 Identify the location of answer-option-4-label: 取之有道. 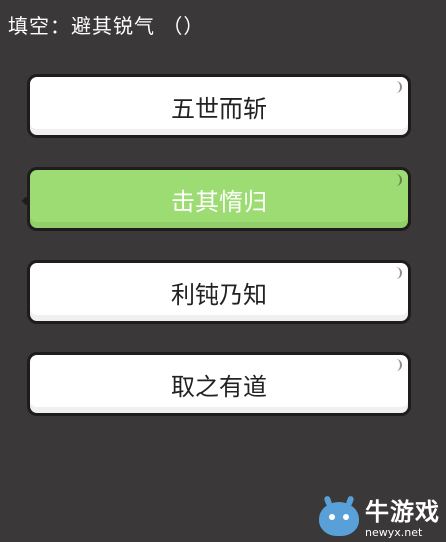
(219, 386).